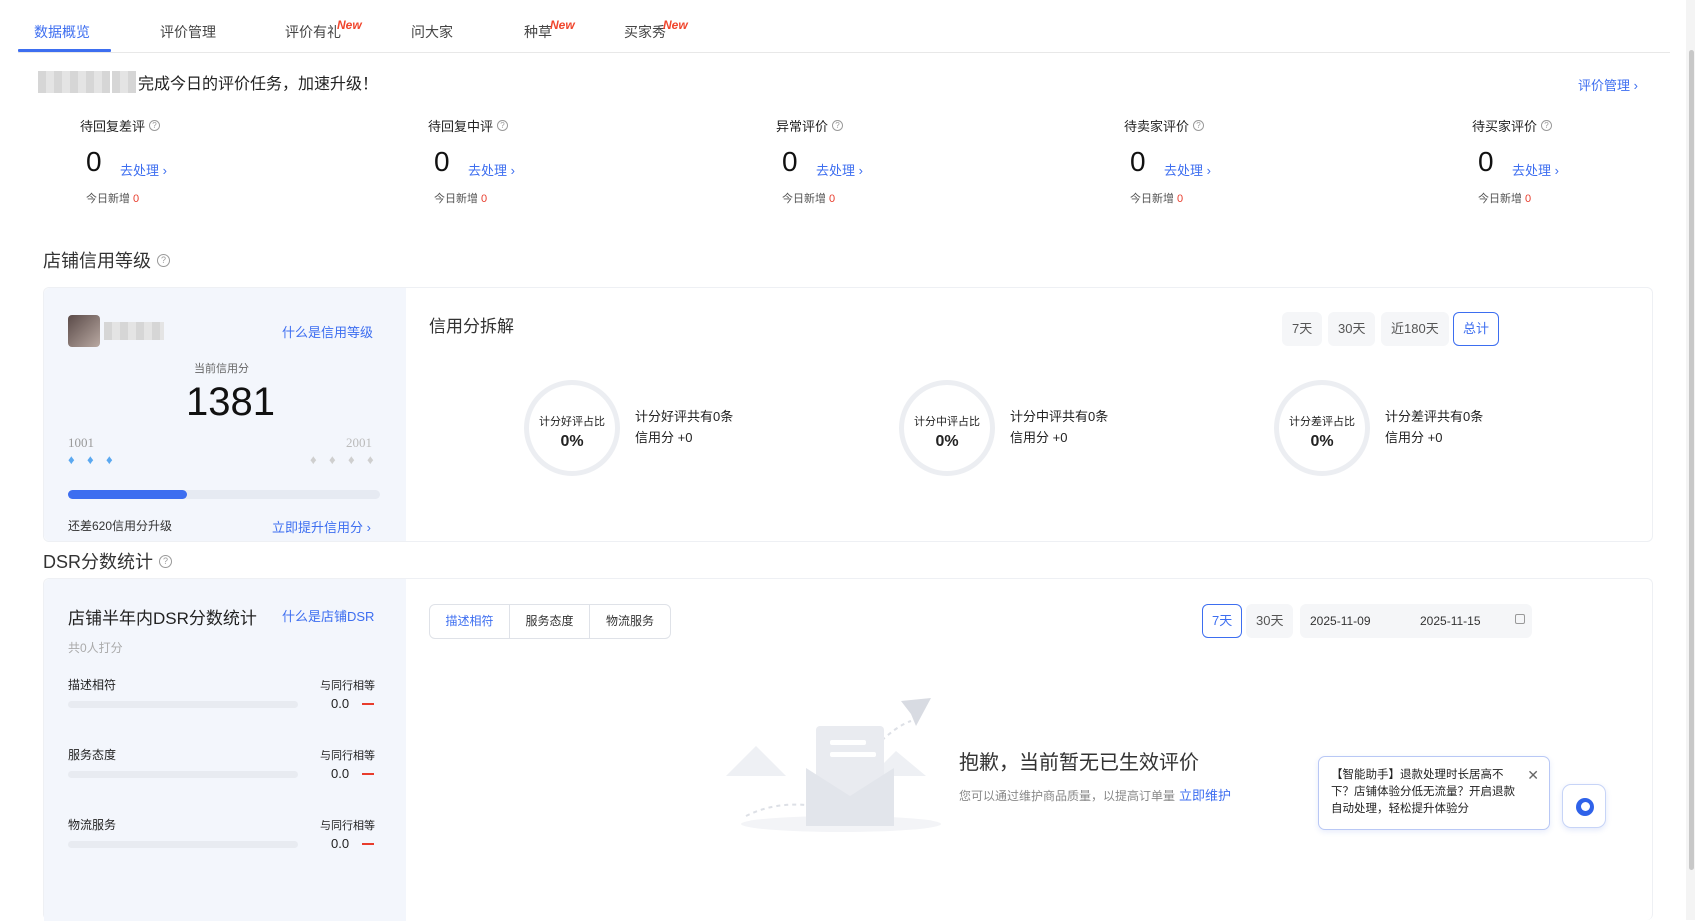 The height and width of the screenshot is (921, 1695). Describe the element at coordinates (1222, 621) in the screenshot. I see `dsr-range-7d-button: 7天` at that location.